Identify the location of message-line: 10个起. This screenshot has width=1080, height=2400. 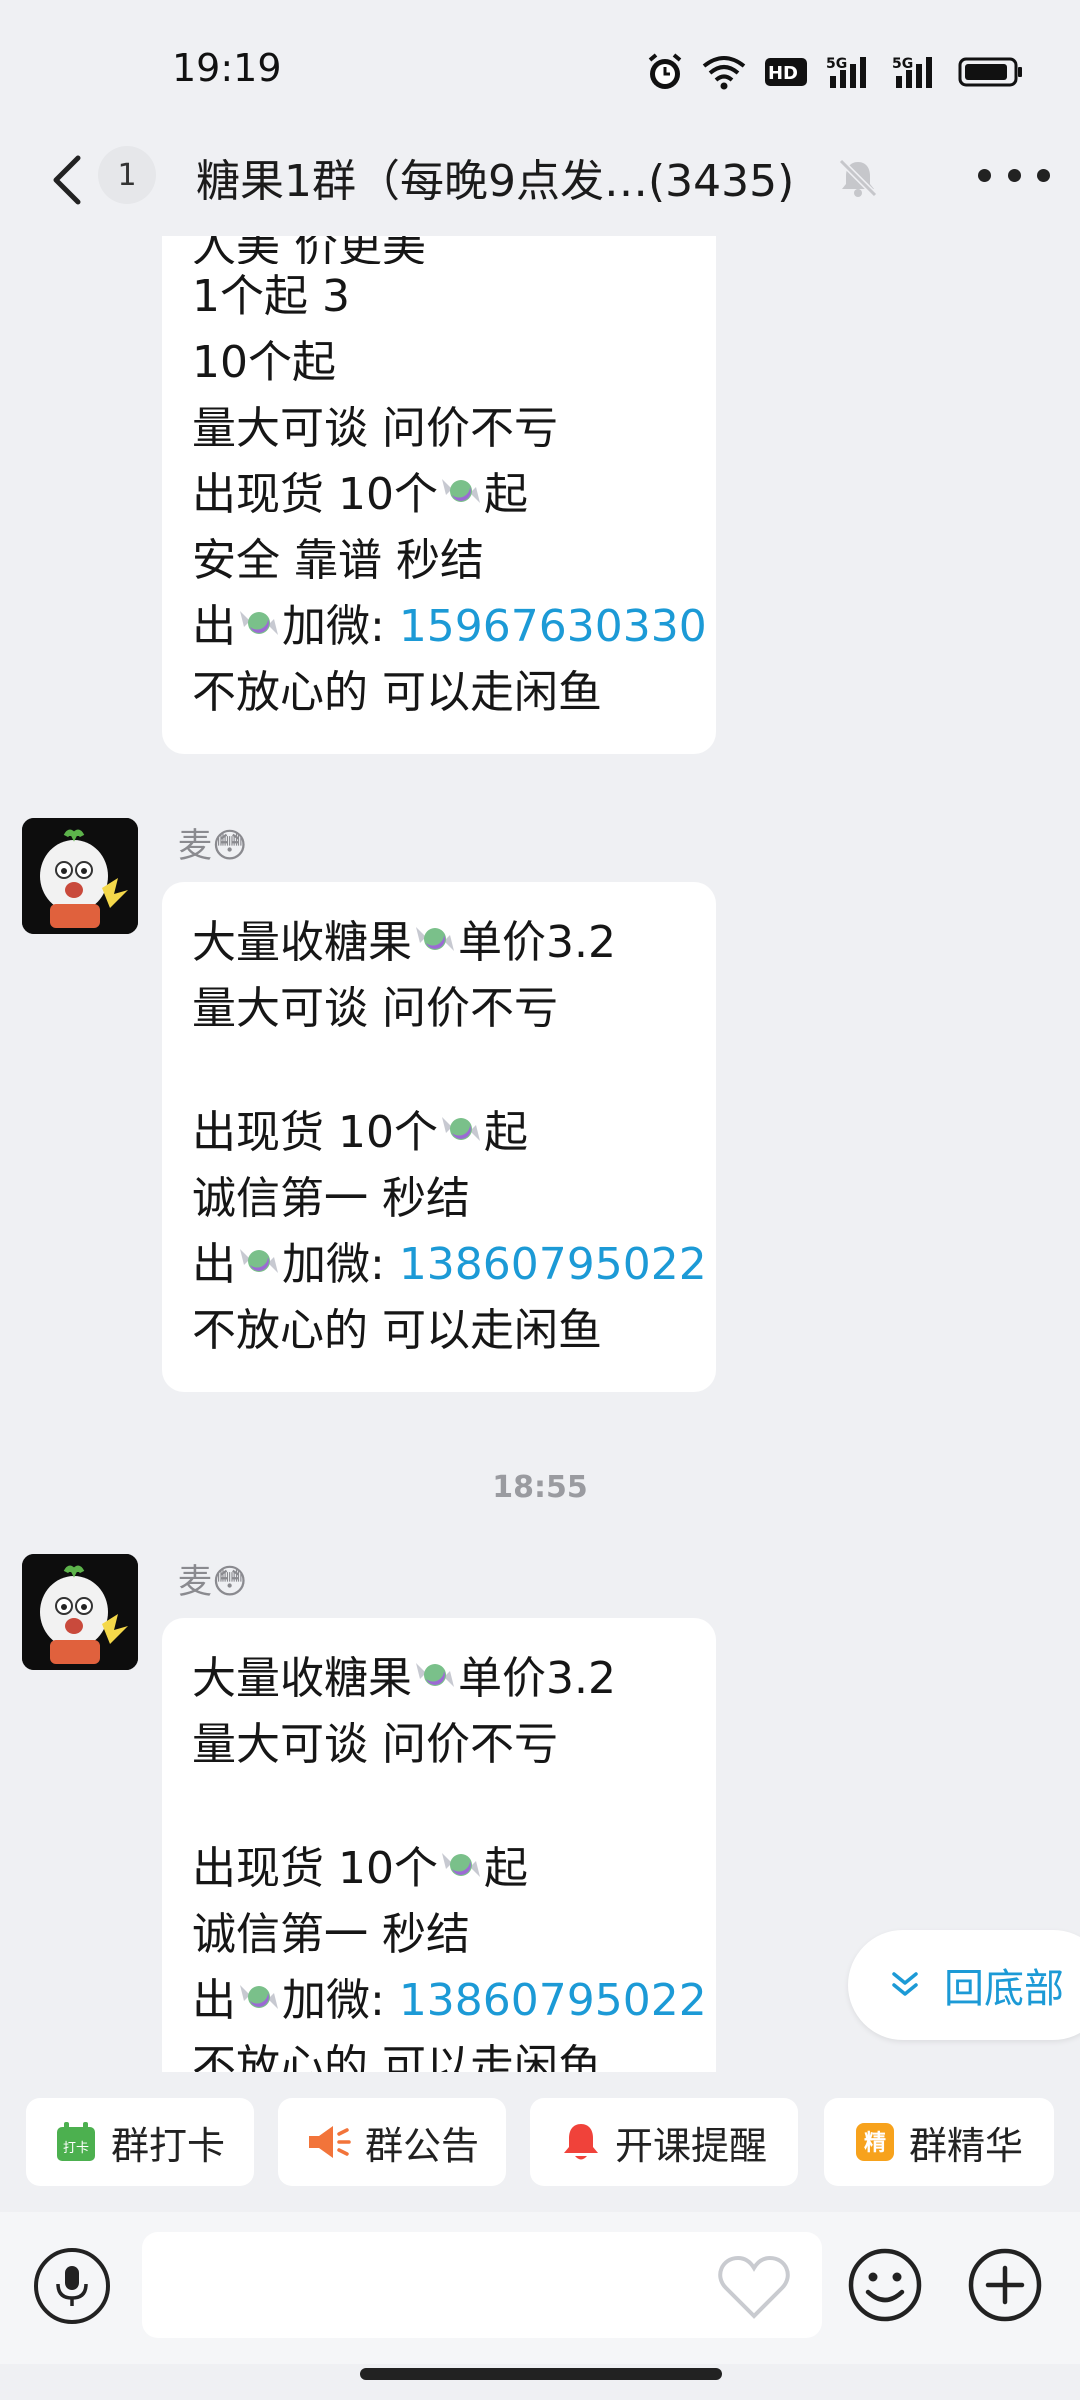
(264, 362).